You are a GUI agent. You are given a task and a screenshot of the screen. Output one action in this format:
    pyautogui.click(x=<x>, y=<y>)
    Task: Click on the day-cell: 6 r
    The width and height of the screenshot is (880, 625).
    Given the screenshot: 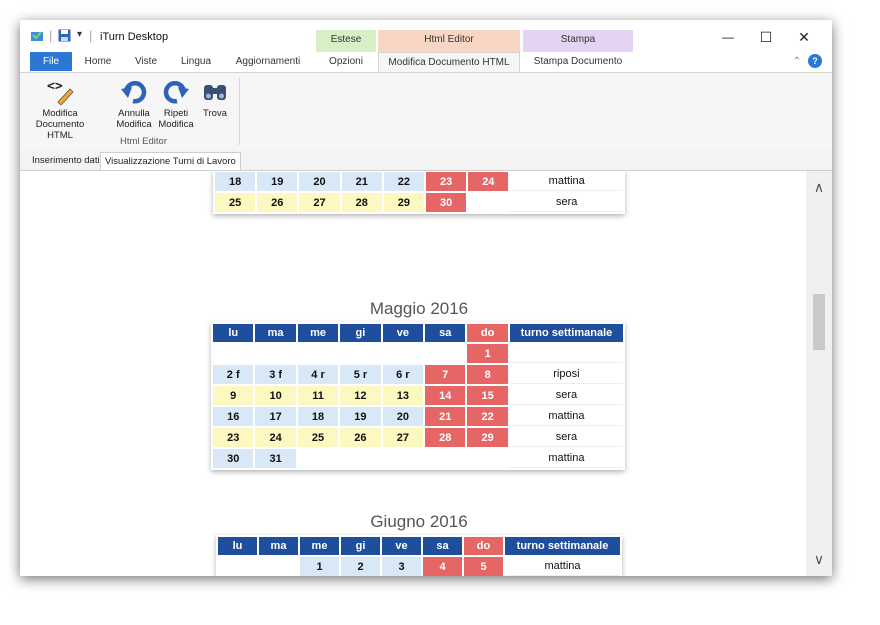 What is the action you would take?
    pyautogui.click(x=403, y=374)
    